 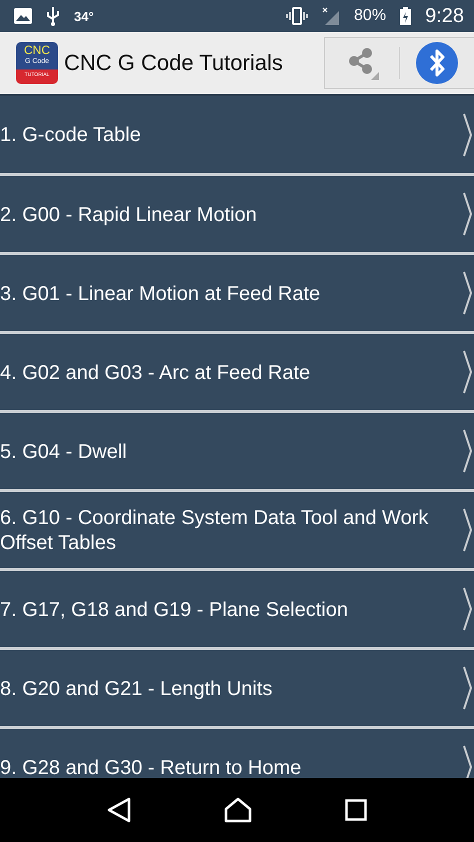 What do you see at coordinates (237, 752) in the screenshot?
I see `tutorial-item: 9. G28 and G30 - Return to Home` at bounding box center [237, 752].